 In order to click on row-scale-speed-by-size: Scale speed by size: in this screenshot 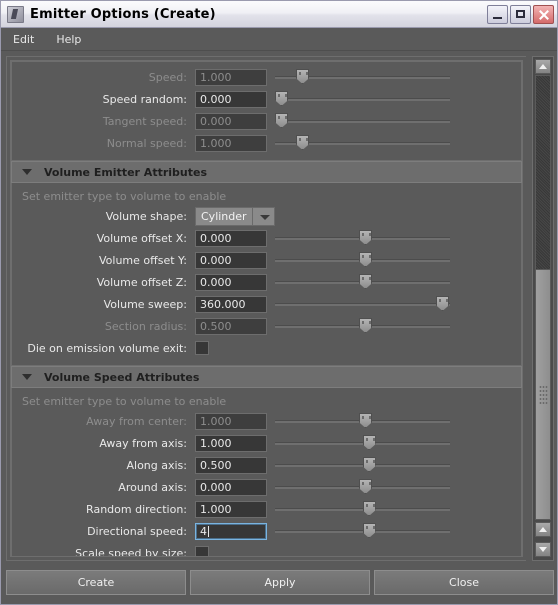, I will do `click(266, 549)`.